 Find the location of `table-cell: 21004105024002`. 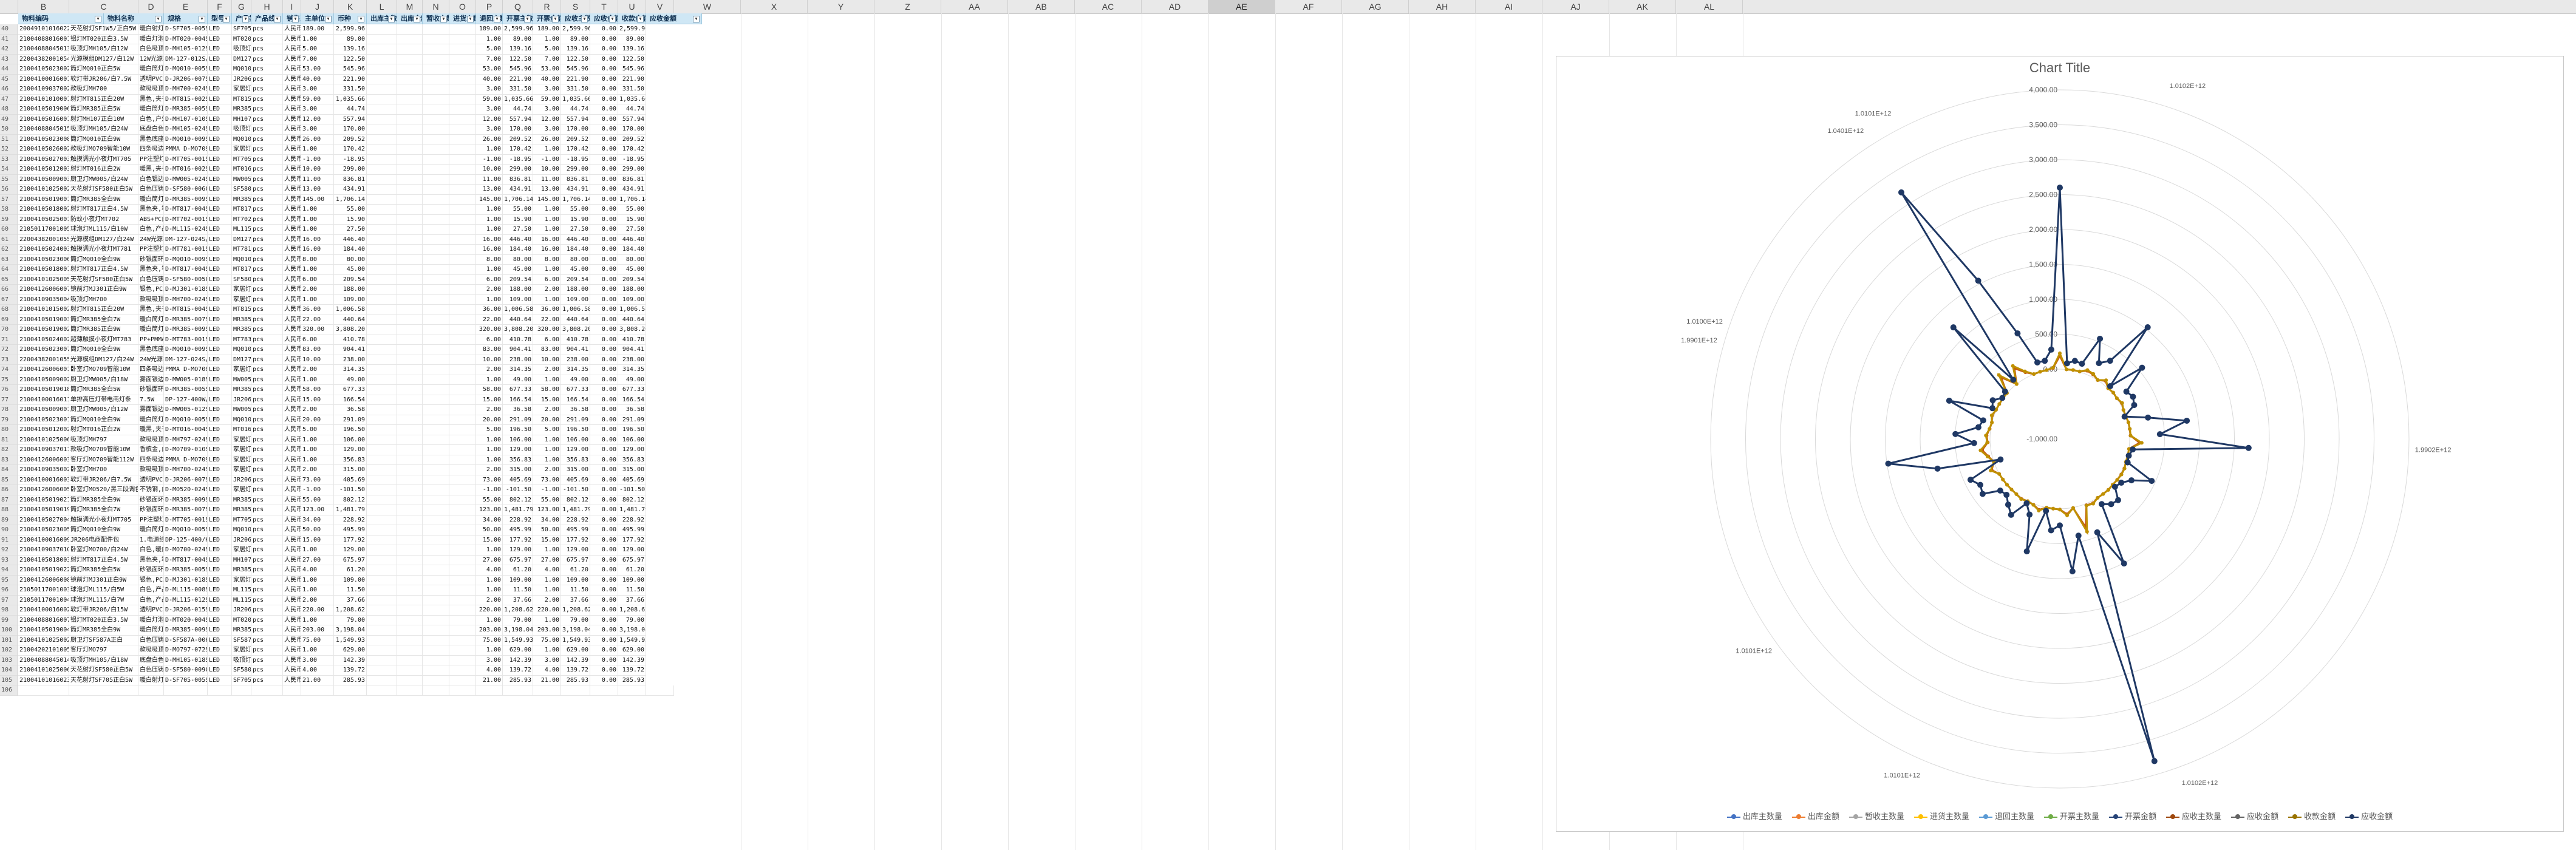

table-cell: 21004105024002 is located at coordinates (43, 340).